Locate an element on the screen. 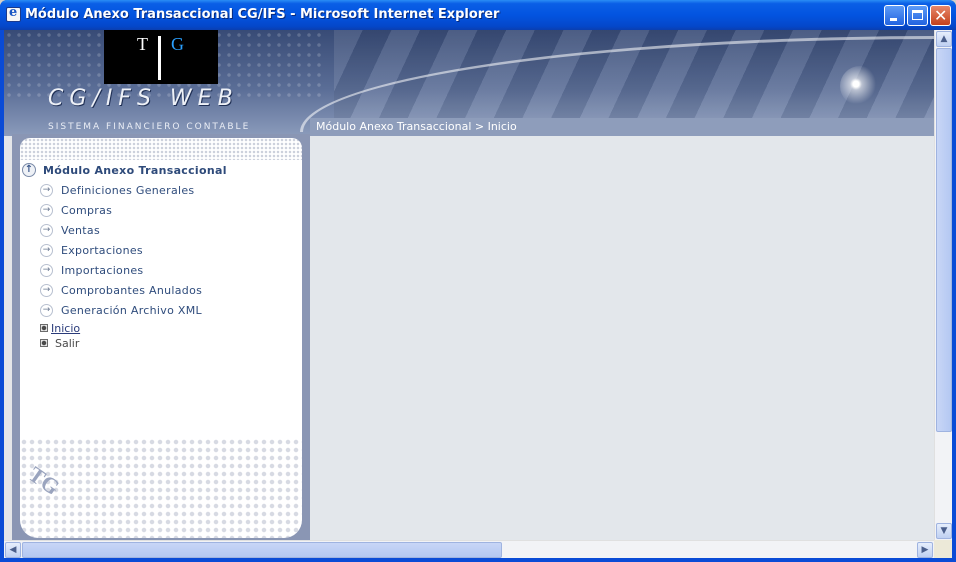 Image resolution: width=956 pixels, height=562 pixels. ie-icon is located at coordinates (13, 13).